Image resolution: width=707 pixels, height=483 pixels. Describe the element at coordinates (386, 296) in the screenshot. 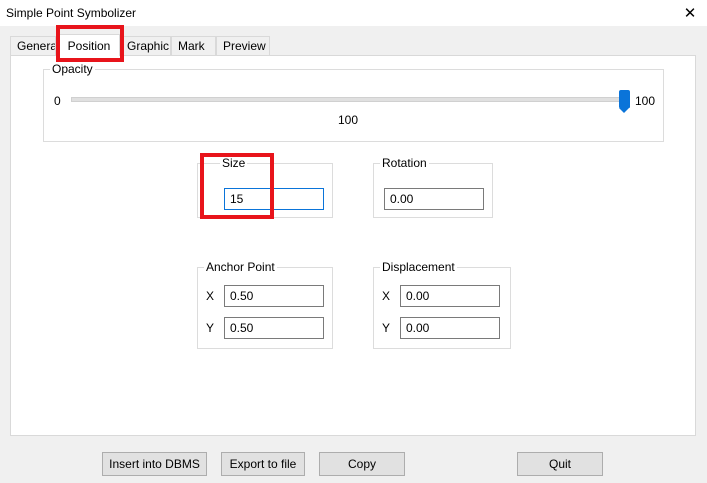

I see `displacement-x-label: X` at that location.